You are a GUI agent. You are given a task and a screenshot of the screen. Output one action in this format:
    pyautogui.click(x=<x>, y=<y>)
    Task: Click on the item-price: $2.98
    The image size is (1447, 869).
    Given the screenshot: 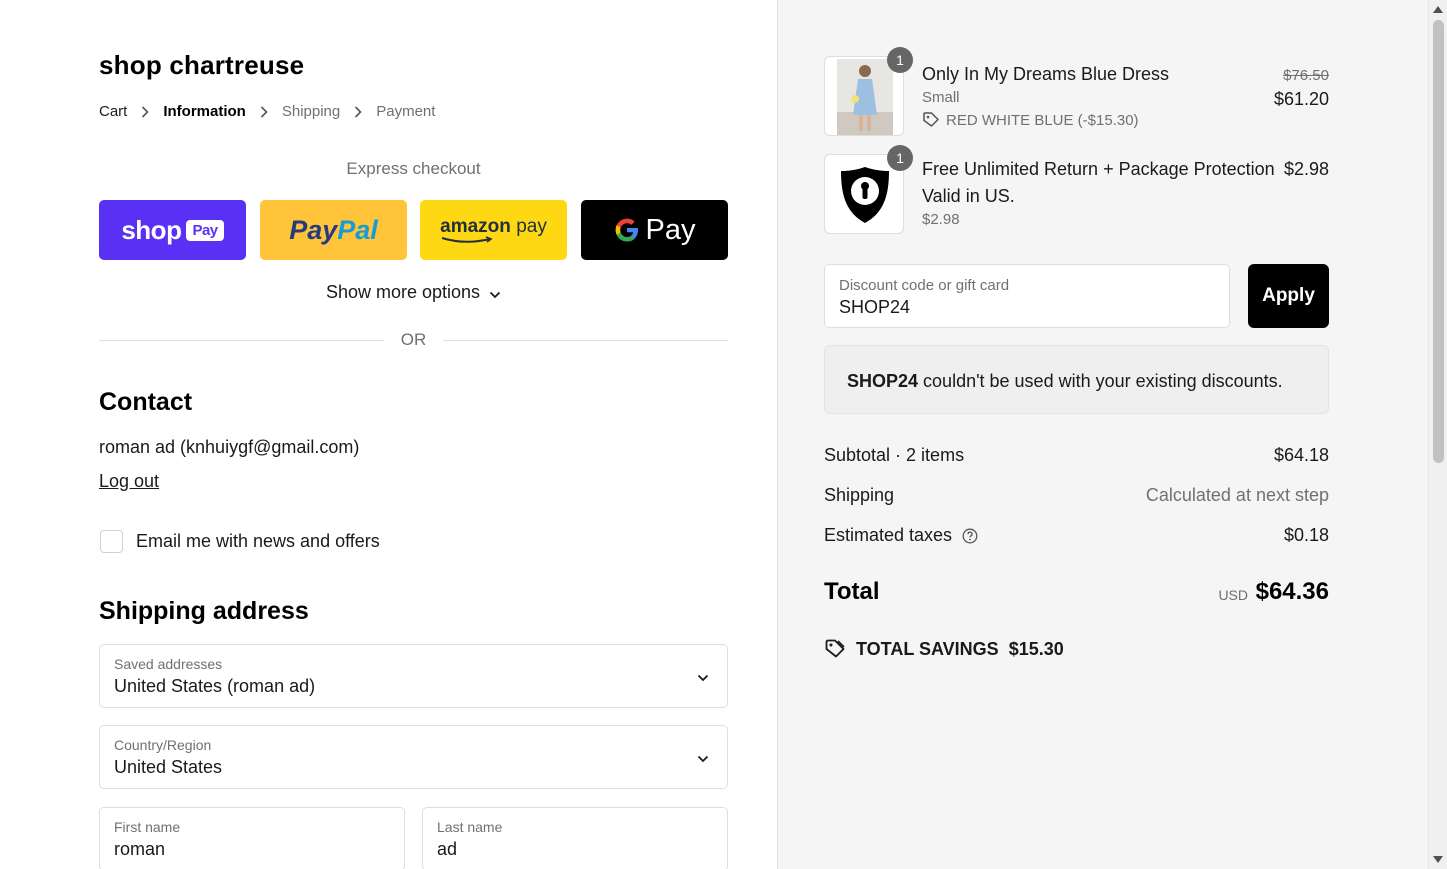 What is the action you would take?
    pyautogui.click(x=1306, y=169)
    